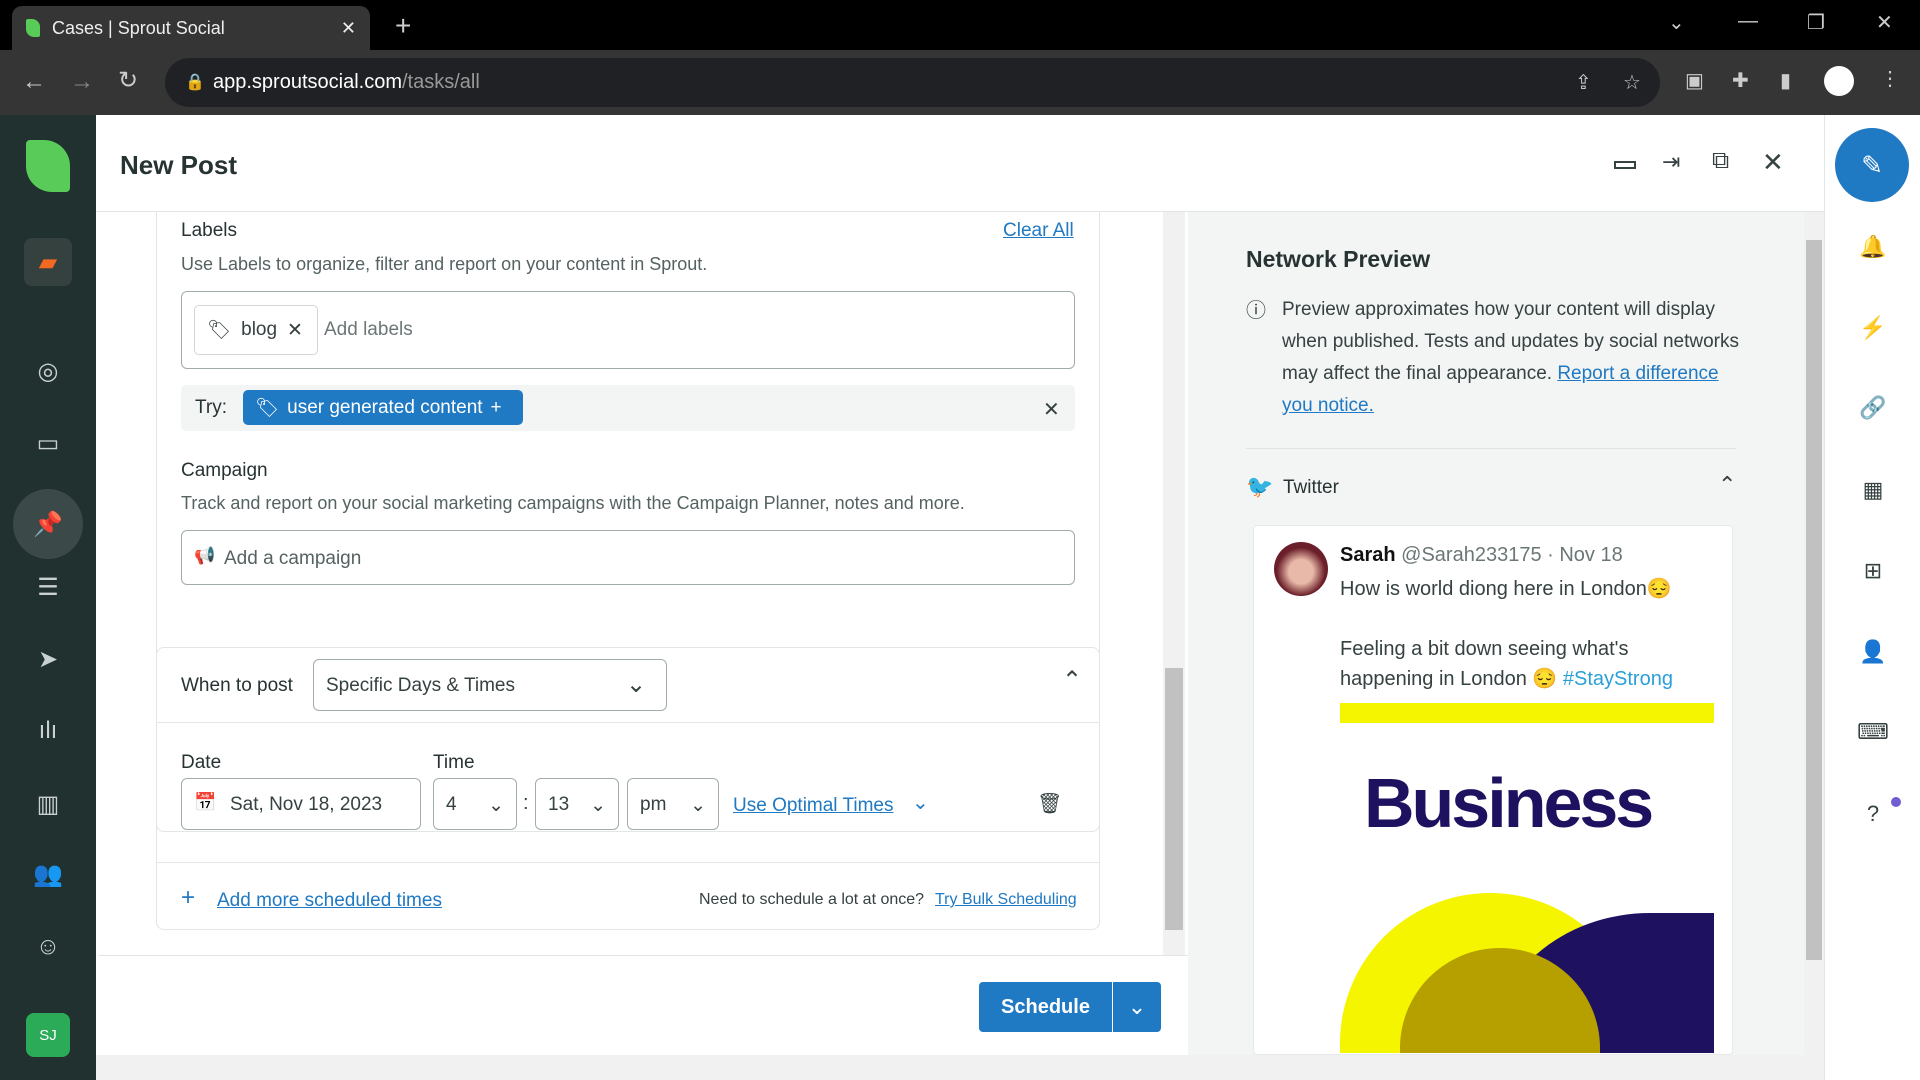  What do you see at coordinates (34, 82) in the screenshot?
I see `back-icon: ←` at bounding box center [34, 82].